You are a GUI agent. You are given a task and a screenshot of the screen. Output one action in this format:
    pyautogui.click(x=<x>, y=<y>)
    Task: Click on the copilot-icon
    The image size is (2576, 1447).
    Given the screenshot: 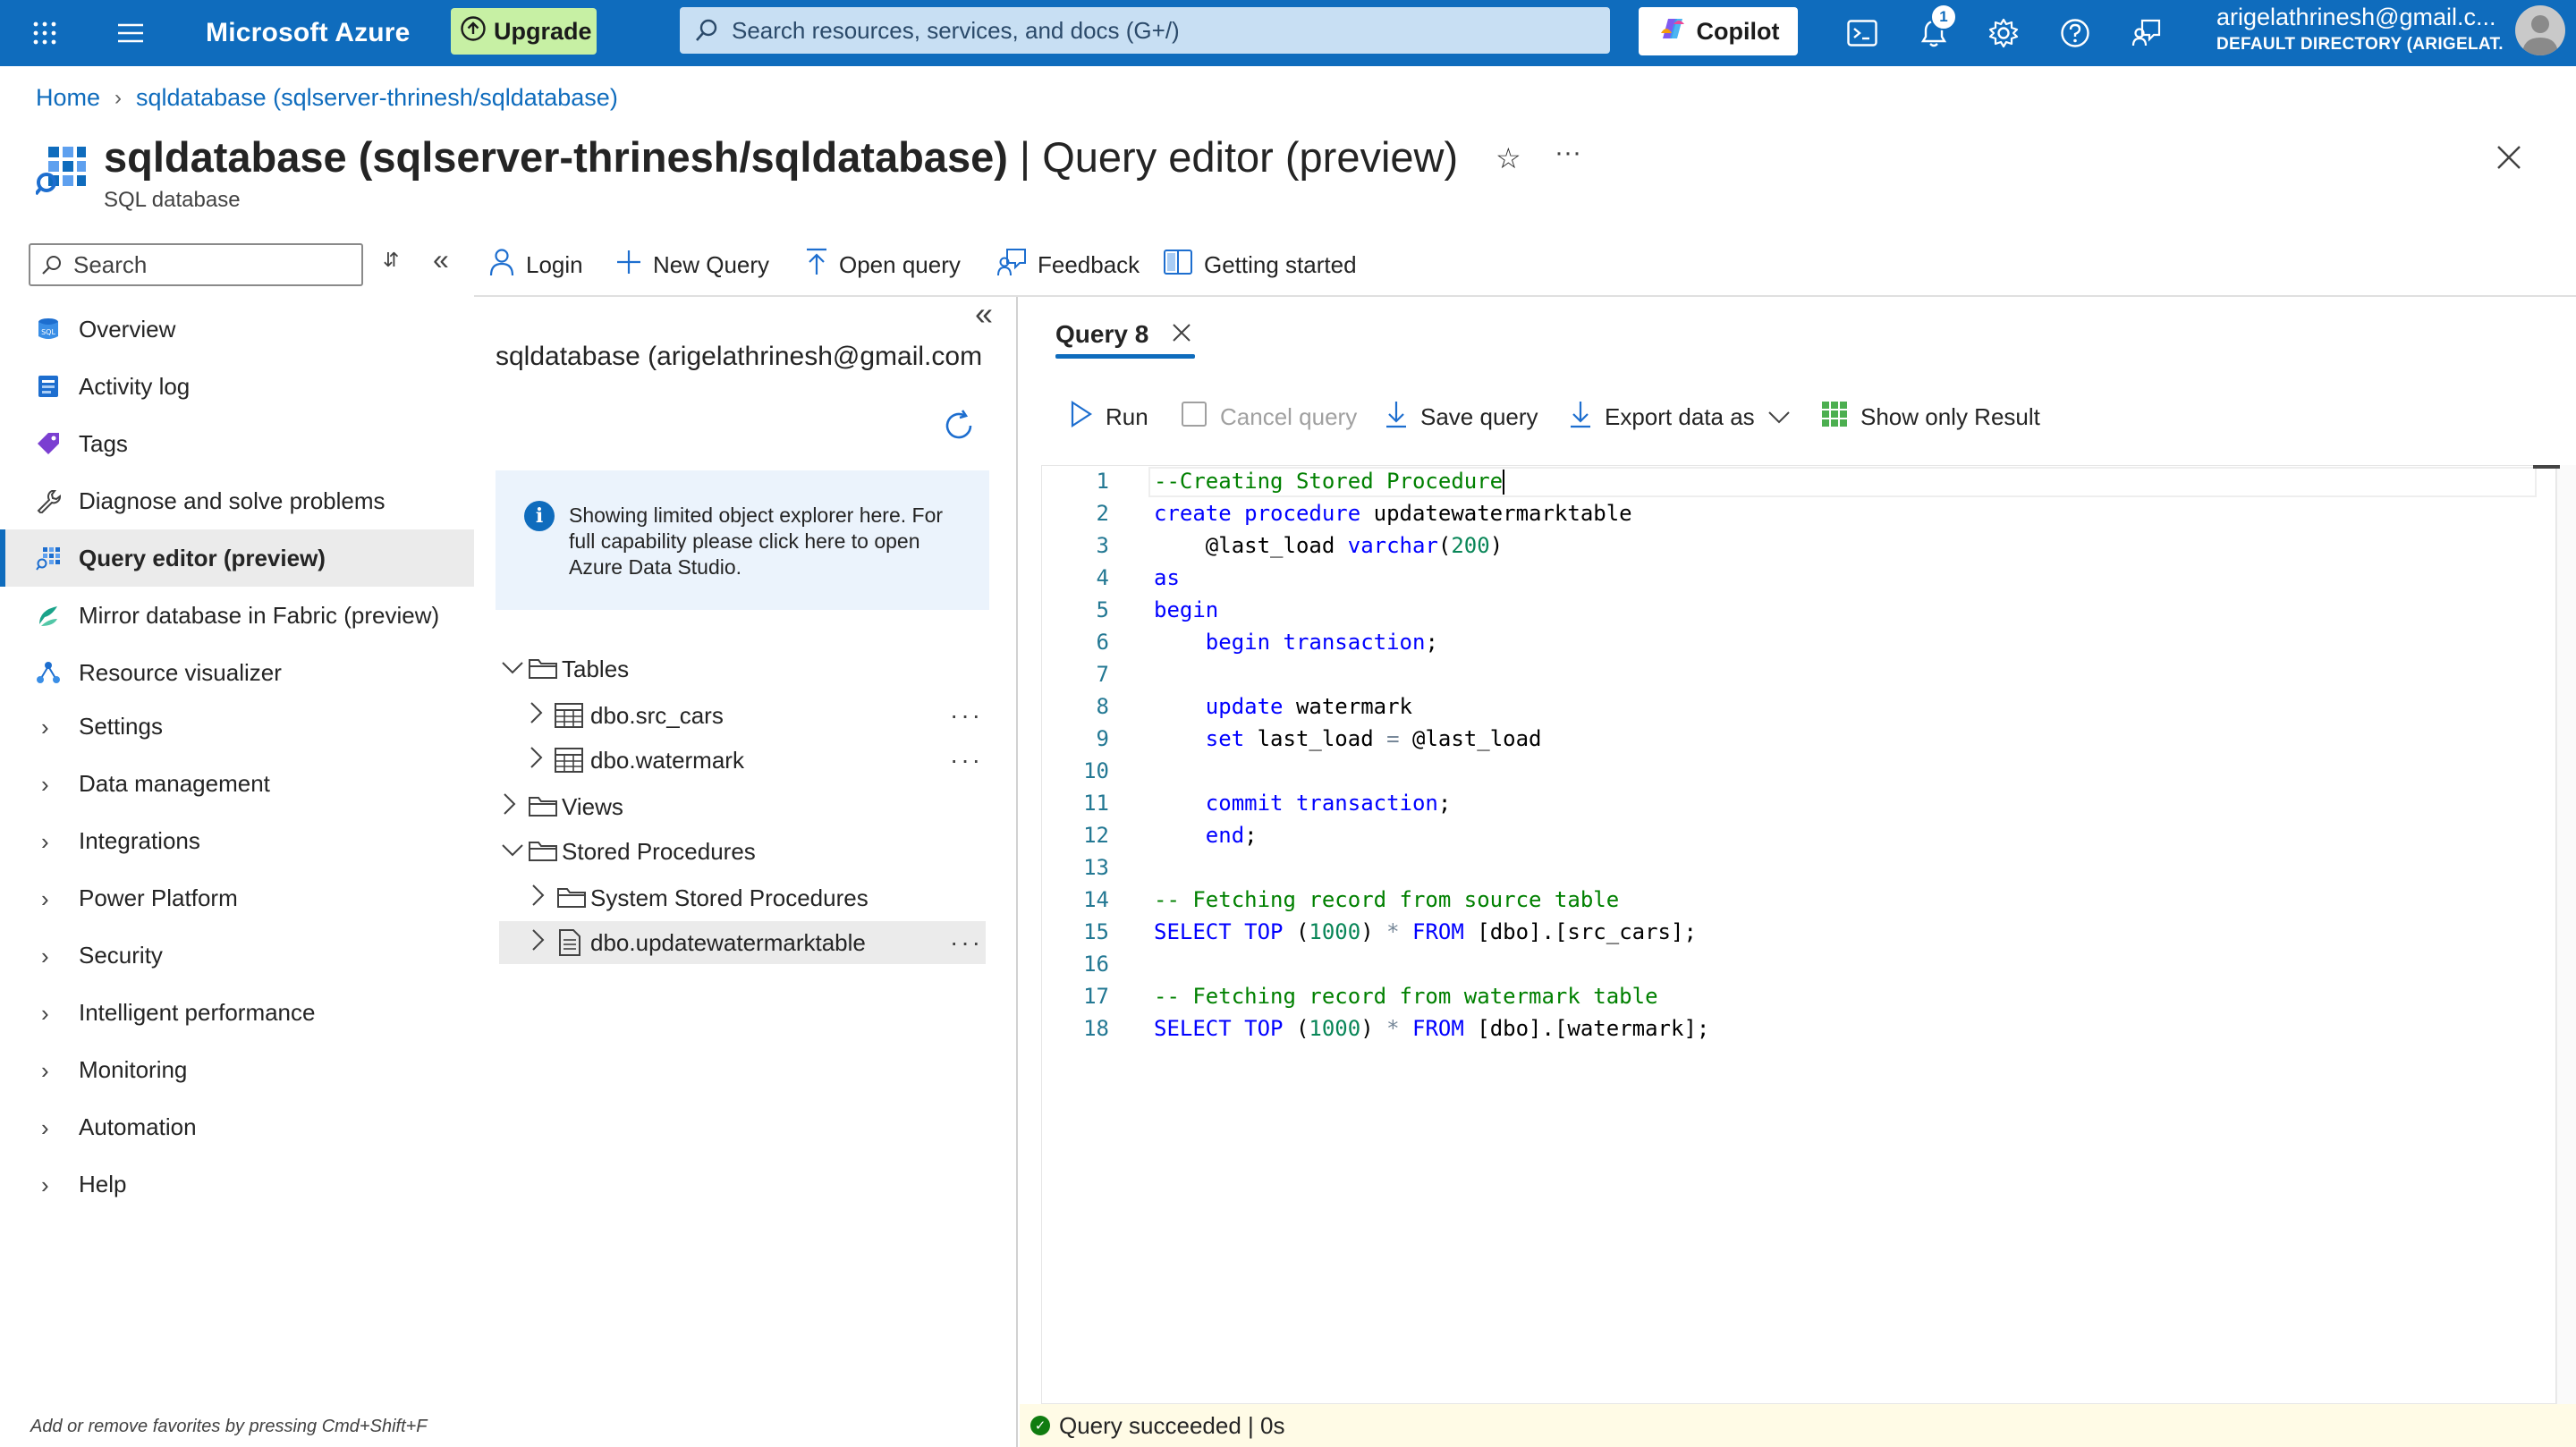 What is the action you would take?
    pyautogui.click(x=1672, y=31)
    